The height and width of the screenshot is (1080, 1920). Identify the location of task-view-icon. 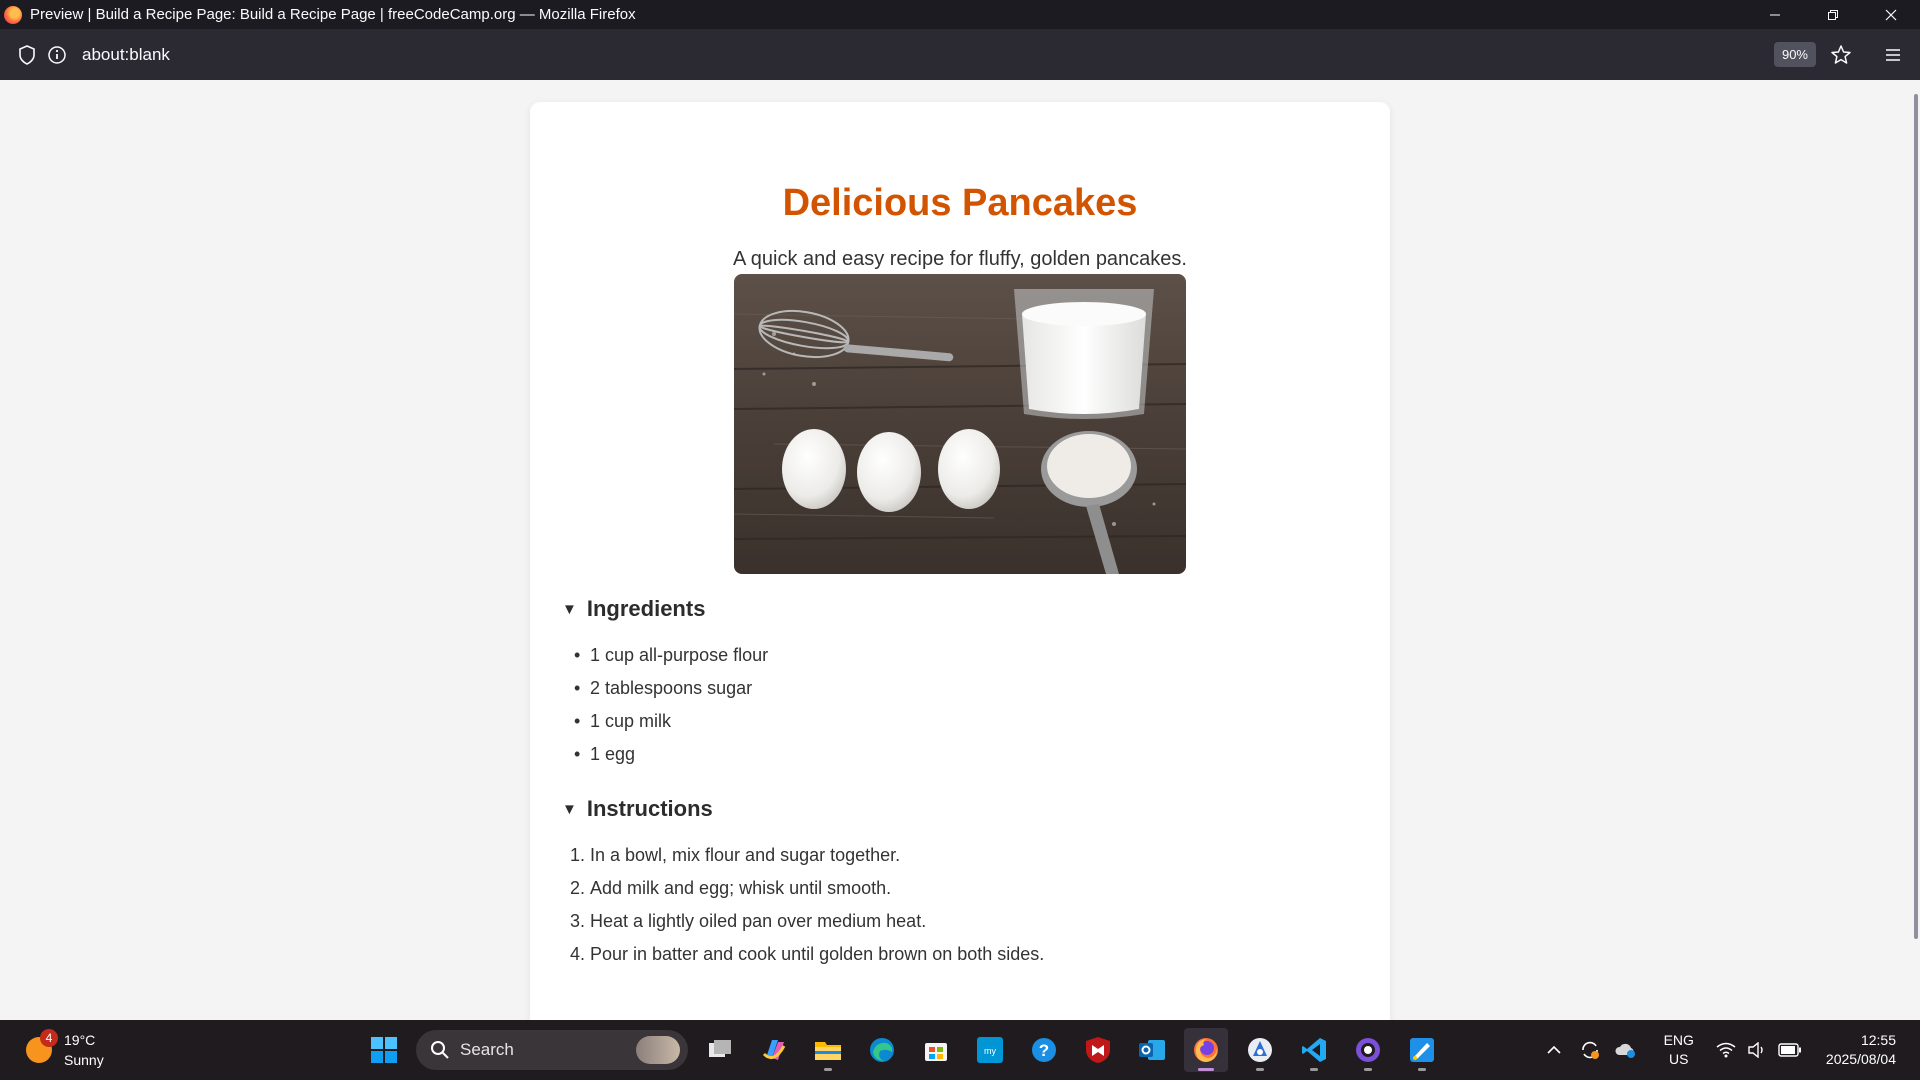
(720, 1048).